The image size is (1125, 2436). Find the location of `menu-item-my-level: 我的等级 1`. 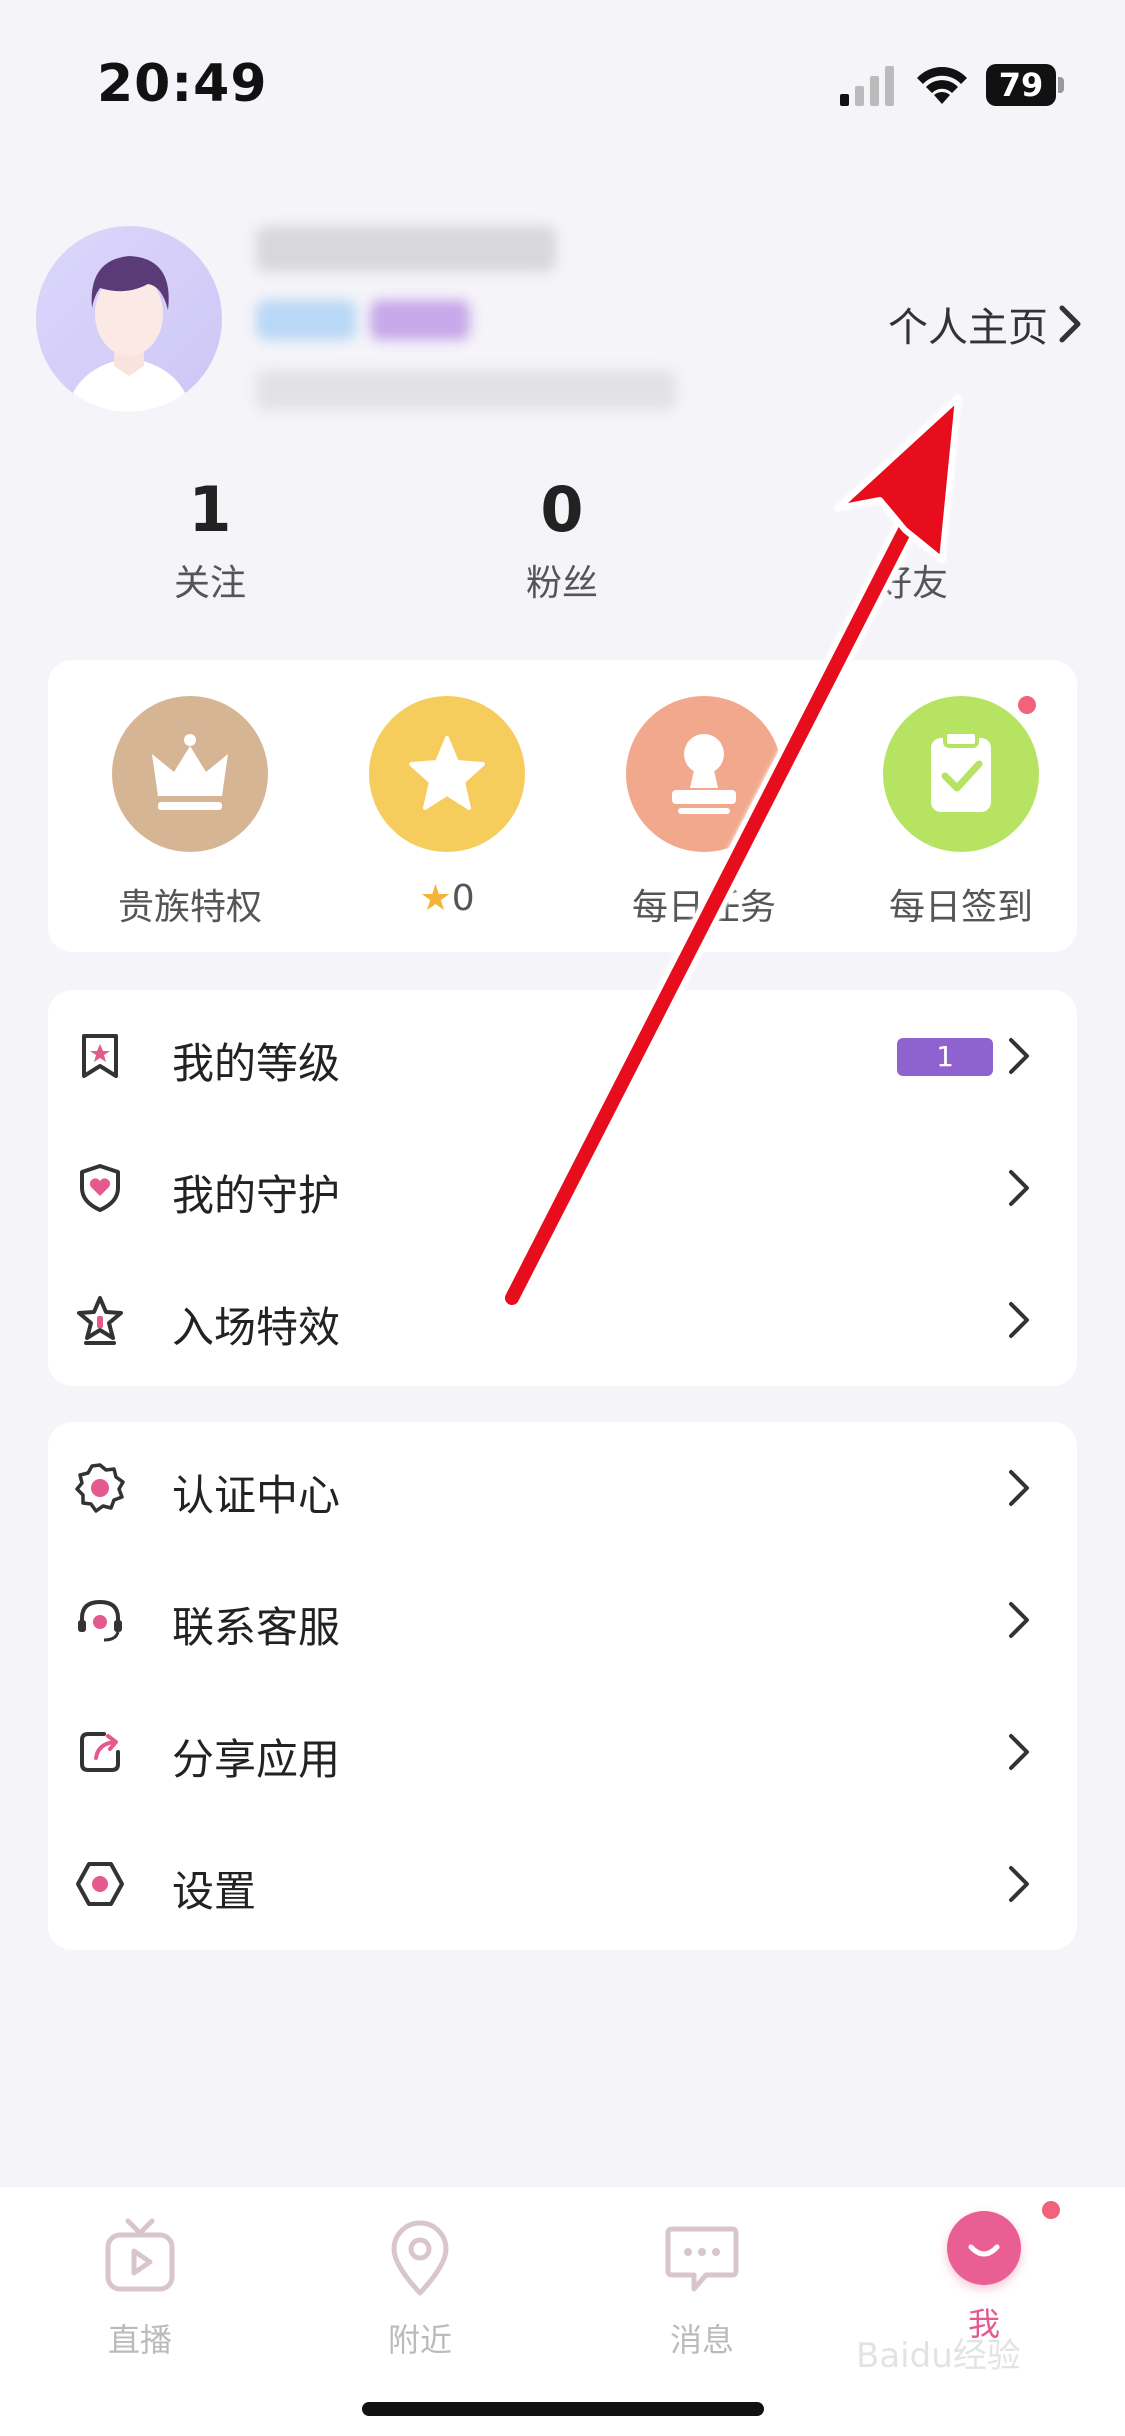

menu-item-my-level: 我的等级 1 is located at coordinates (562, 1056).